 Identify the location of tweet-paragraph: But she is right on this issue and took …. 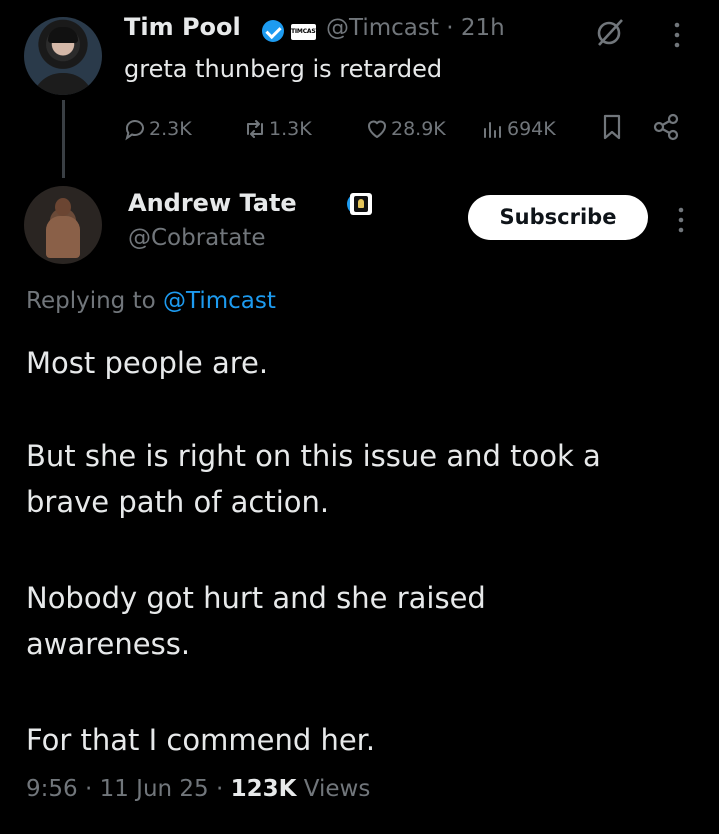
(313, 479).